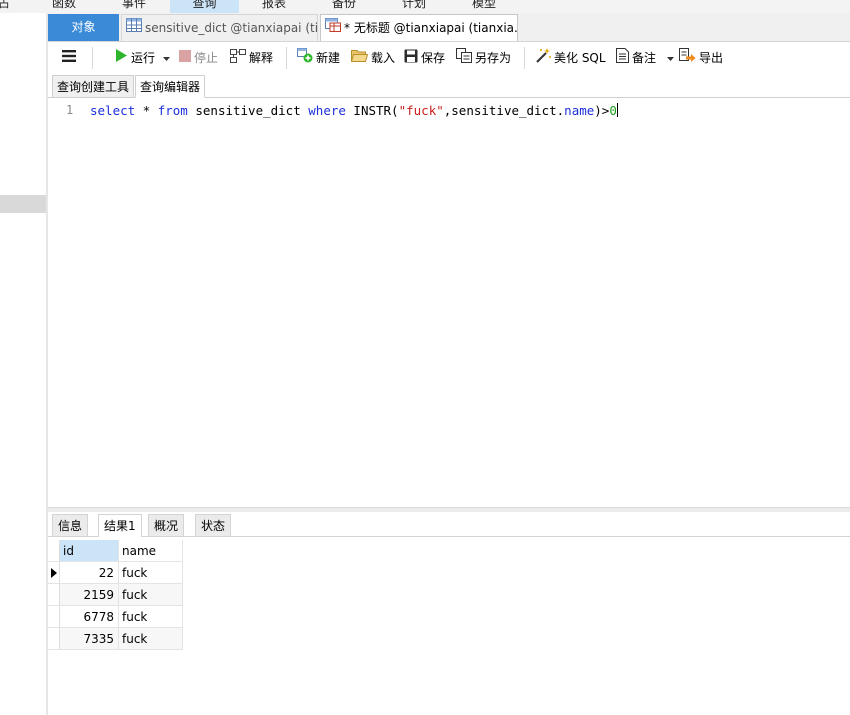 This screenshot has height=715, width=850. I want to click on menu-item-functions: 函数, so click(64, 6).